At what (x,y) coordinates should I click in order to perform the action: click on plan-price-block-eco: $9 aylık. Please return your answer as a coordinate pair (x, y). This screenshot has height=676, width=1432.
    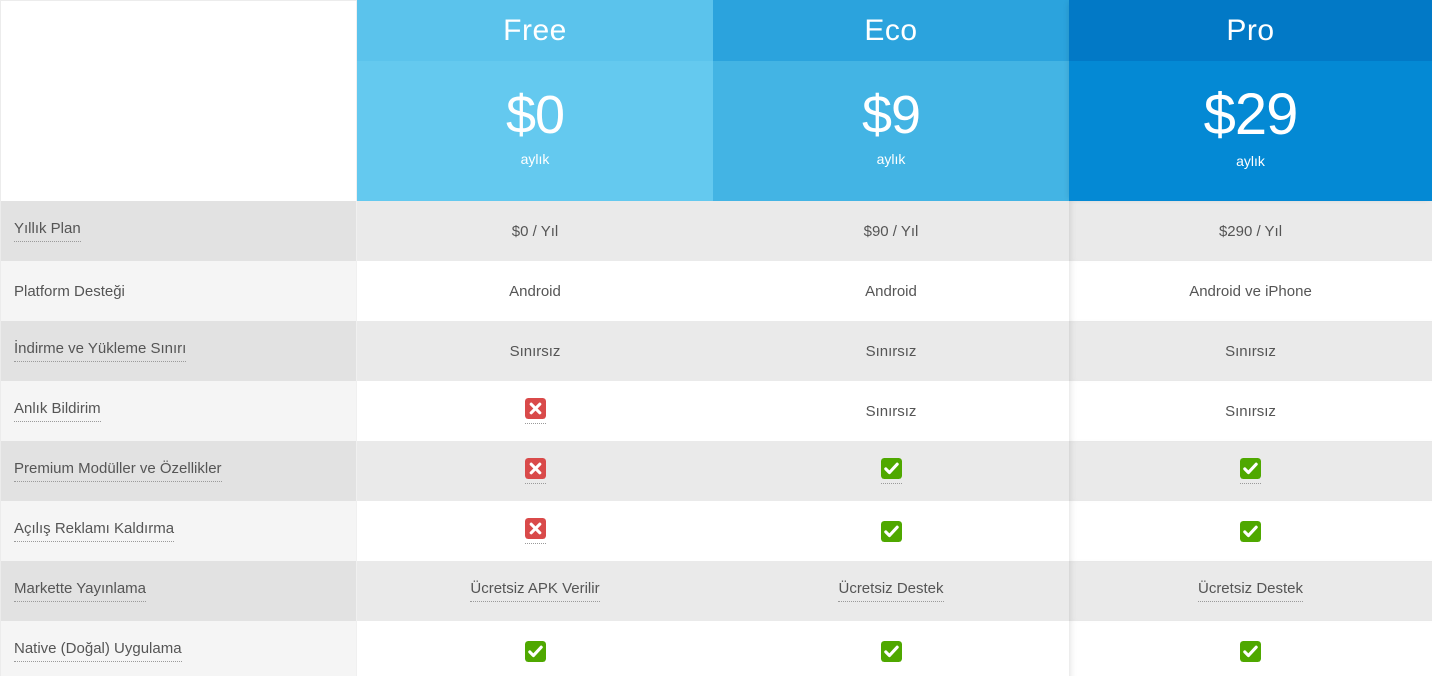
    Looking at the image, I should click on (891, 131).